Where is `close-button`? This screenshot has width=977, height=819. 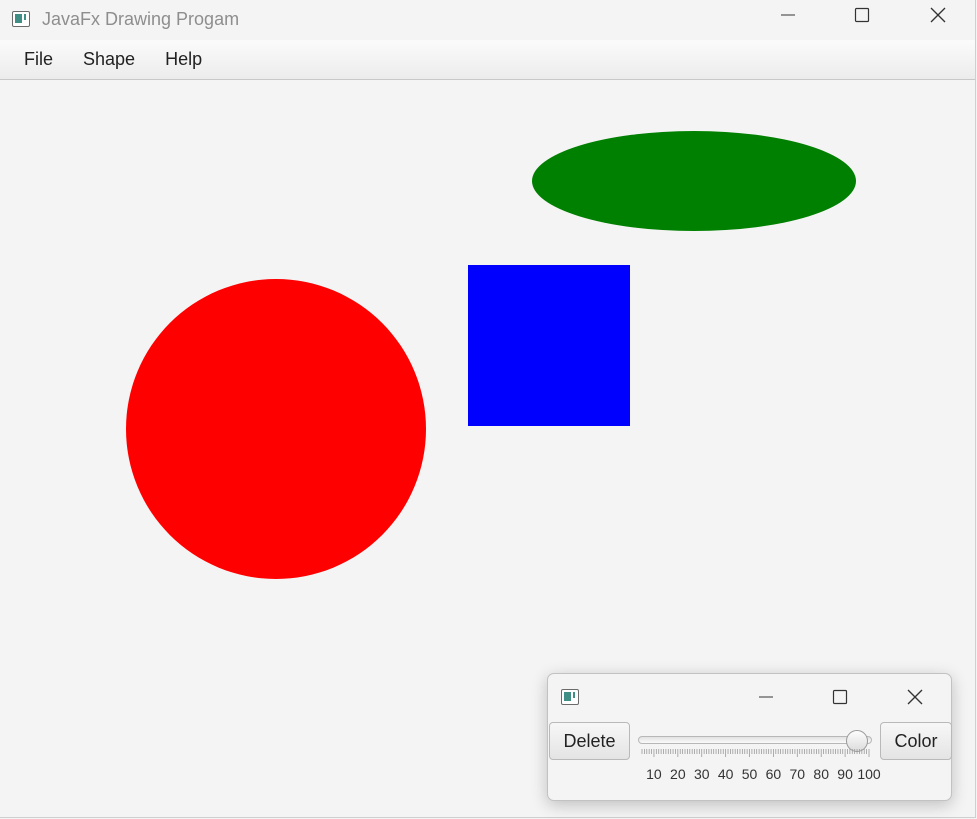
close-button is located at coordinates (938, 15).